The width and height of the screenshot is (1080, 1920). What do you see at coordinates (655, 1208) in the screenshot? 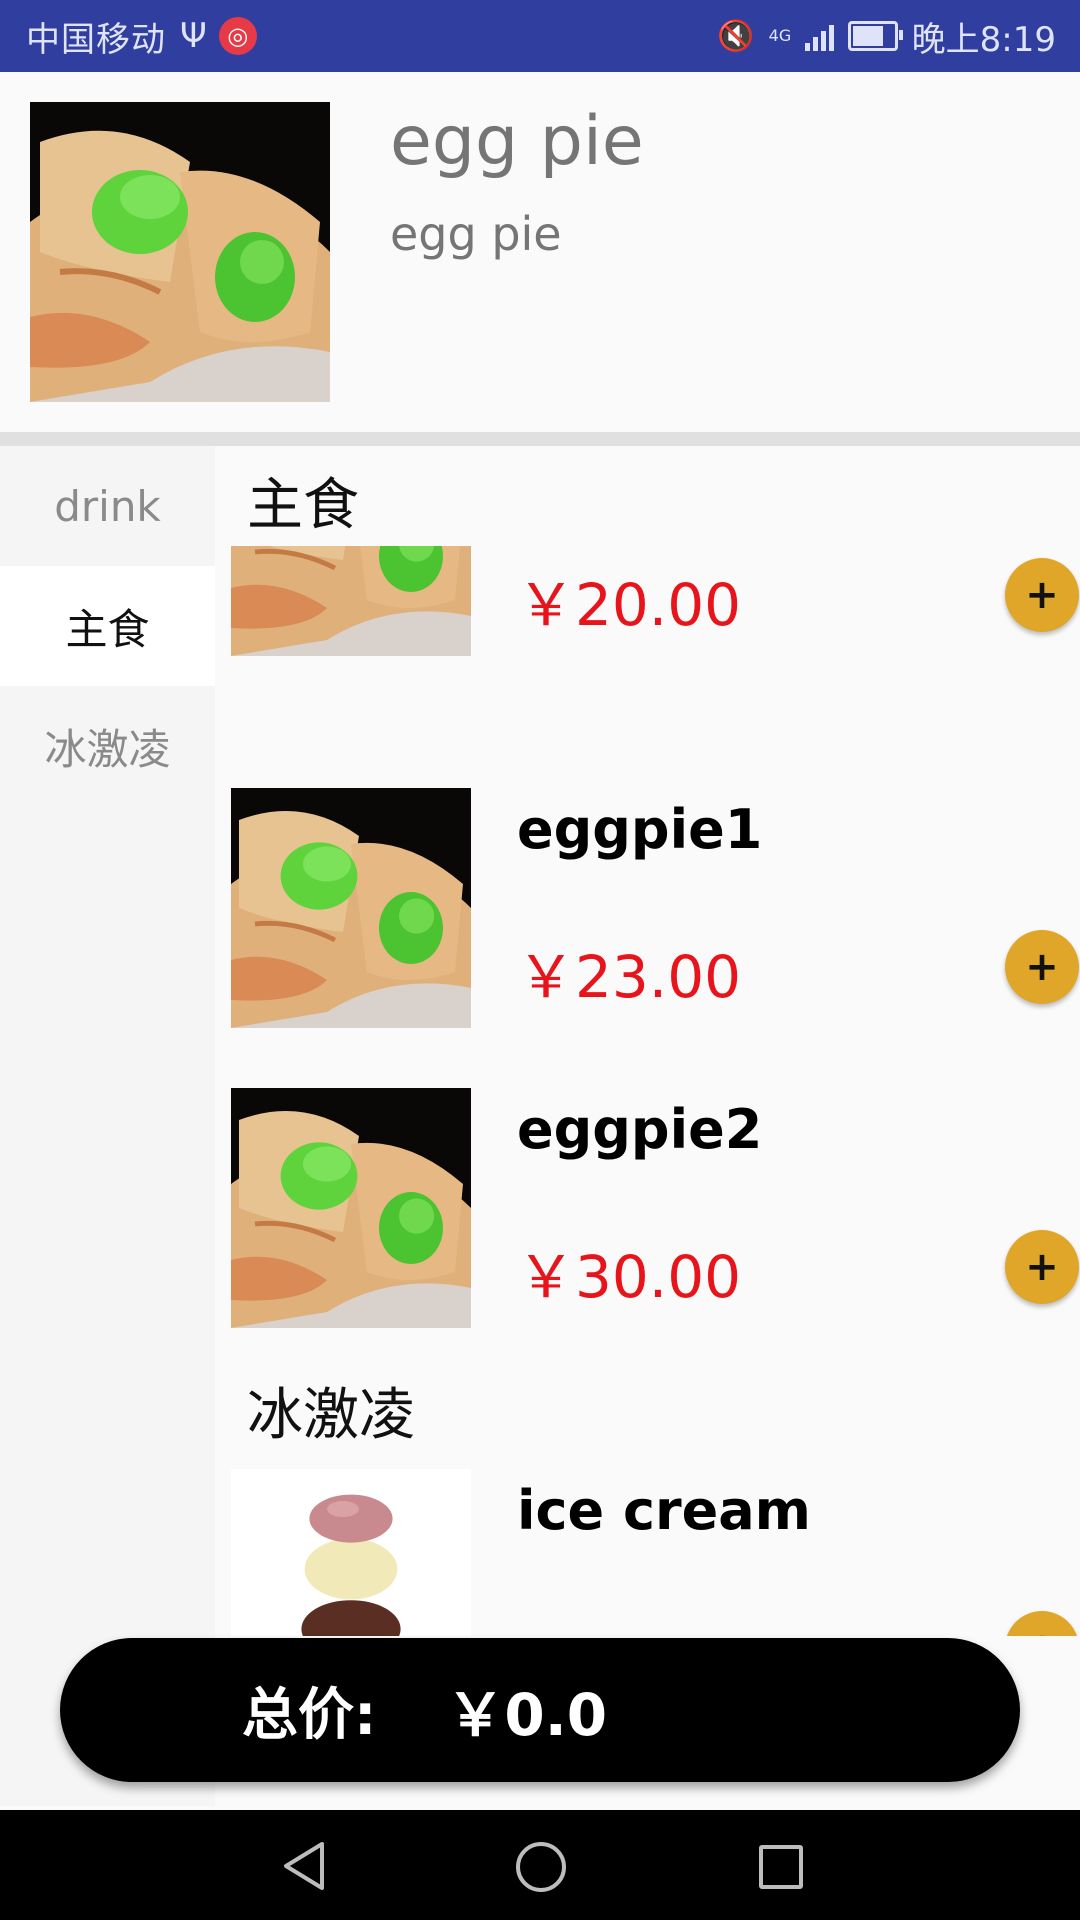
I see `product-item: eggpie2 ￥30.00 +` at bounding box center [655, 1208].